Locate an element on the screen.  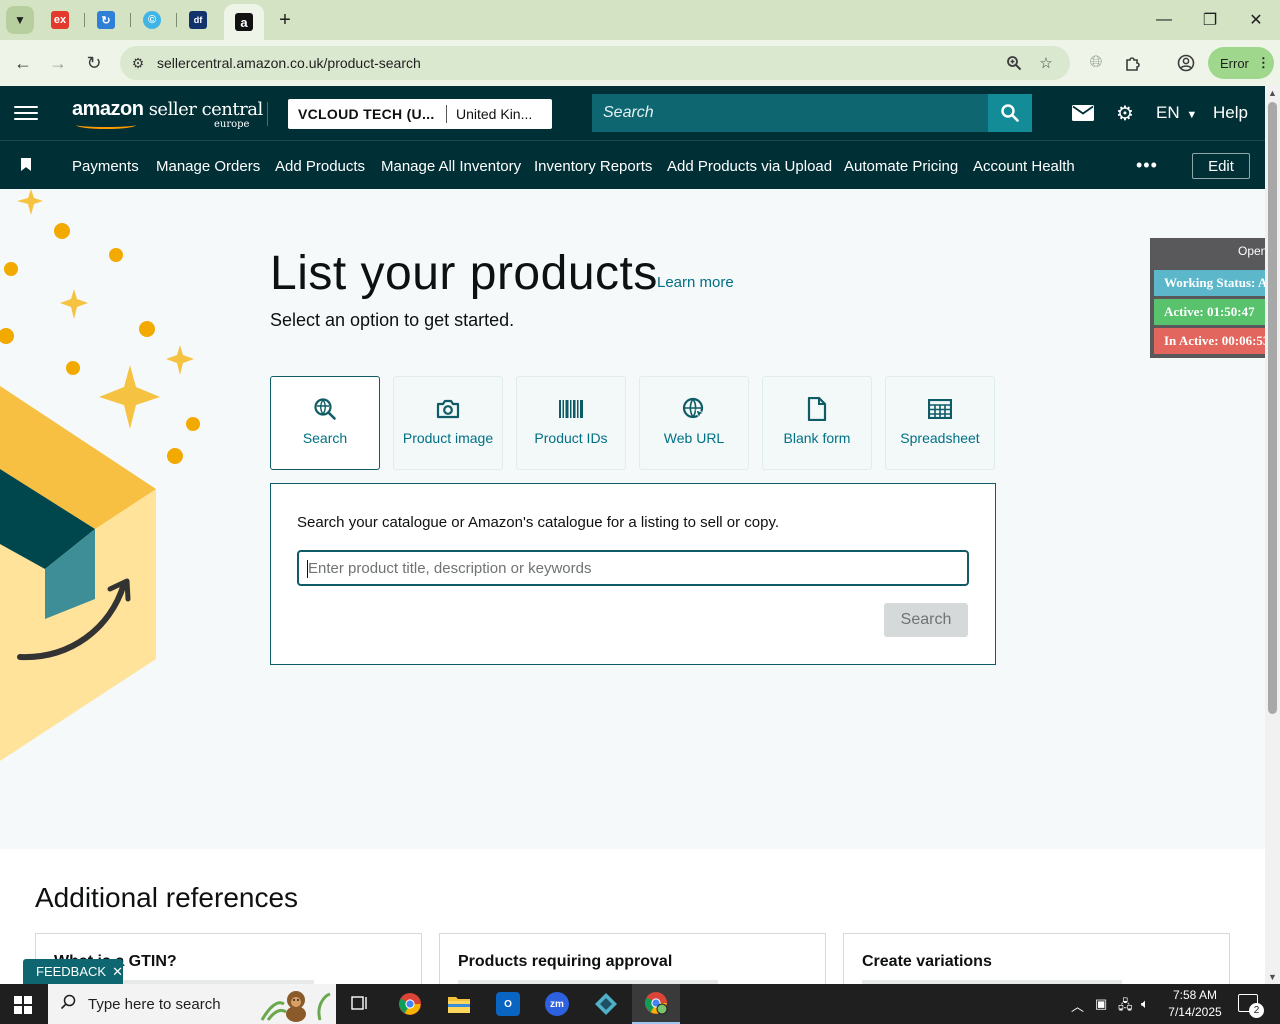
nav-account-health: Account Health is located at coordinates (1024, 166).